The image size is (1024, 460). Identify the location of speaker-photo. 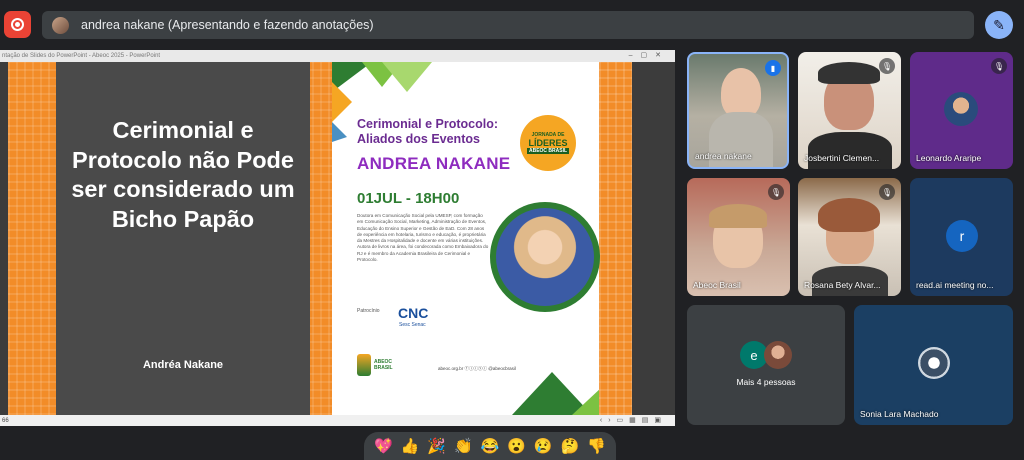
(545, 257).